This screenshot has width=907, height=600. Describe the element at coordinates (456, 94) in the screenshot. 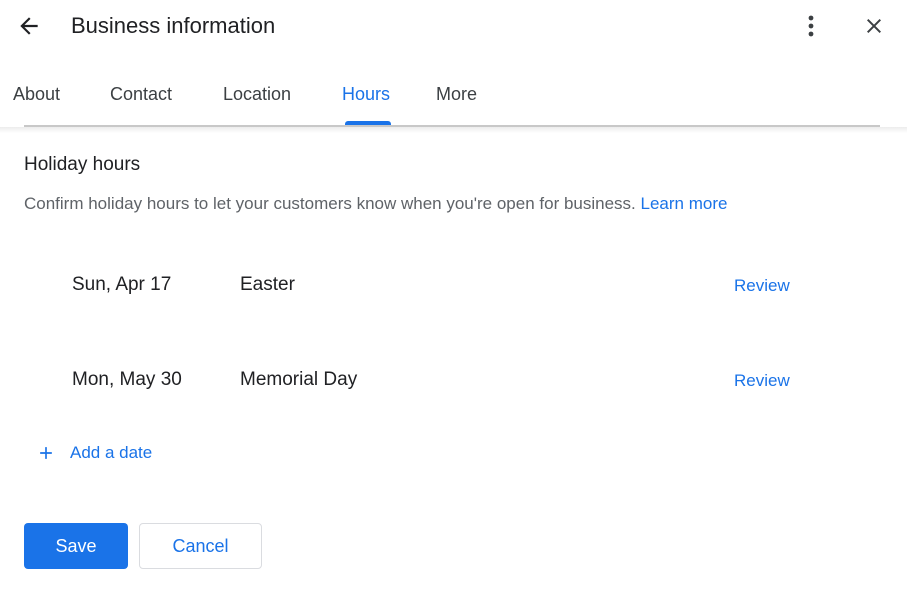

I see `tab-more: More` at that location.